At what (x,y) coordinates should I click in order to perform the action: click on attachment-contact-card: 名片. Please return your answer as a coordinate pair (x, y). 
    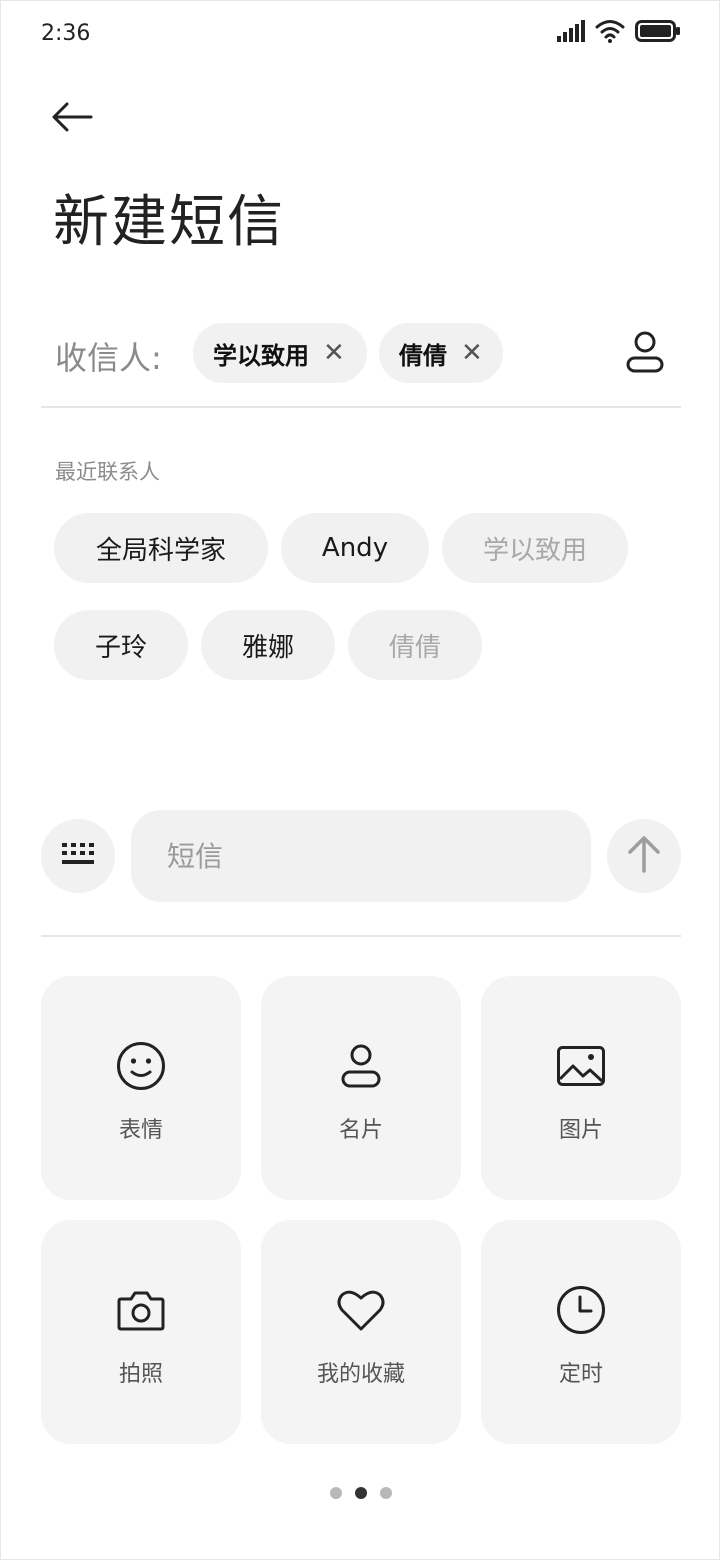
    Looking at the image, I should click on (361, 1088).